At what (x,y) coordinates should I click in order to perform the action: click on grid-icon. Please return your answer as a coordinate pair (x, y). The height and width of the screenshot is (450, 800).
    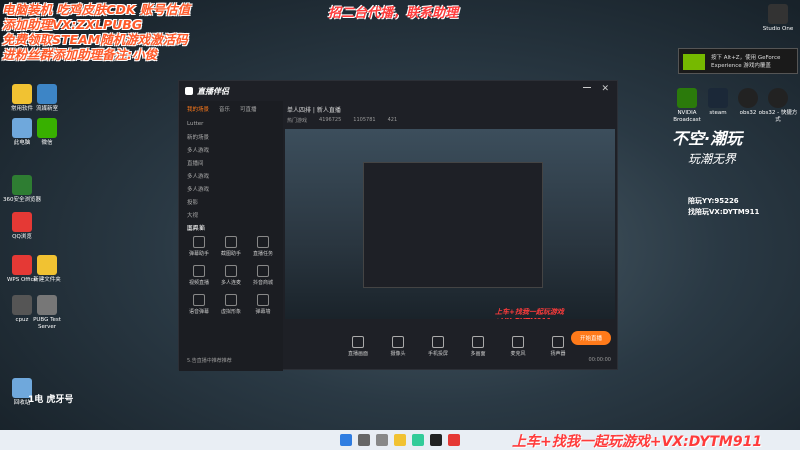
    Looking at the image, I should click on (478, 341).